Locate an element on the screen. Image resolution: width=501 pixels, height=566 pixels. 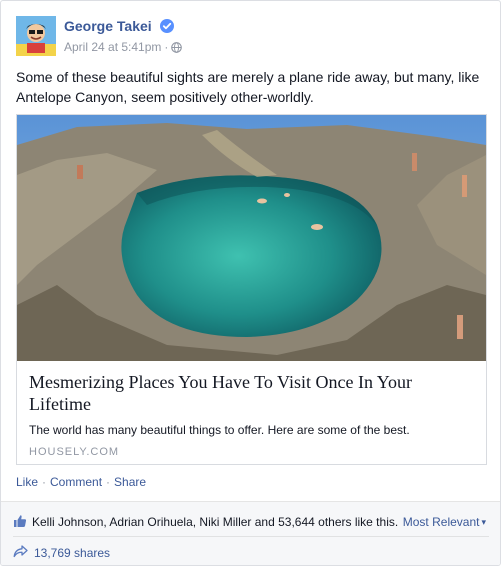
verified-badge-icon is located at coordinates (166, 26).